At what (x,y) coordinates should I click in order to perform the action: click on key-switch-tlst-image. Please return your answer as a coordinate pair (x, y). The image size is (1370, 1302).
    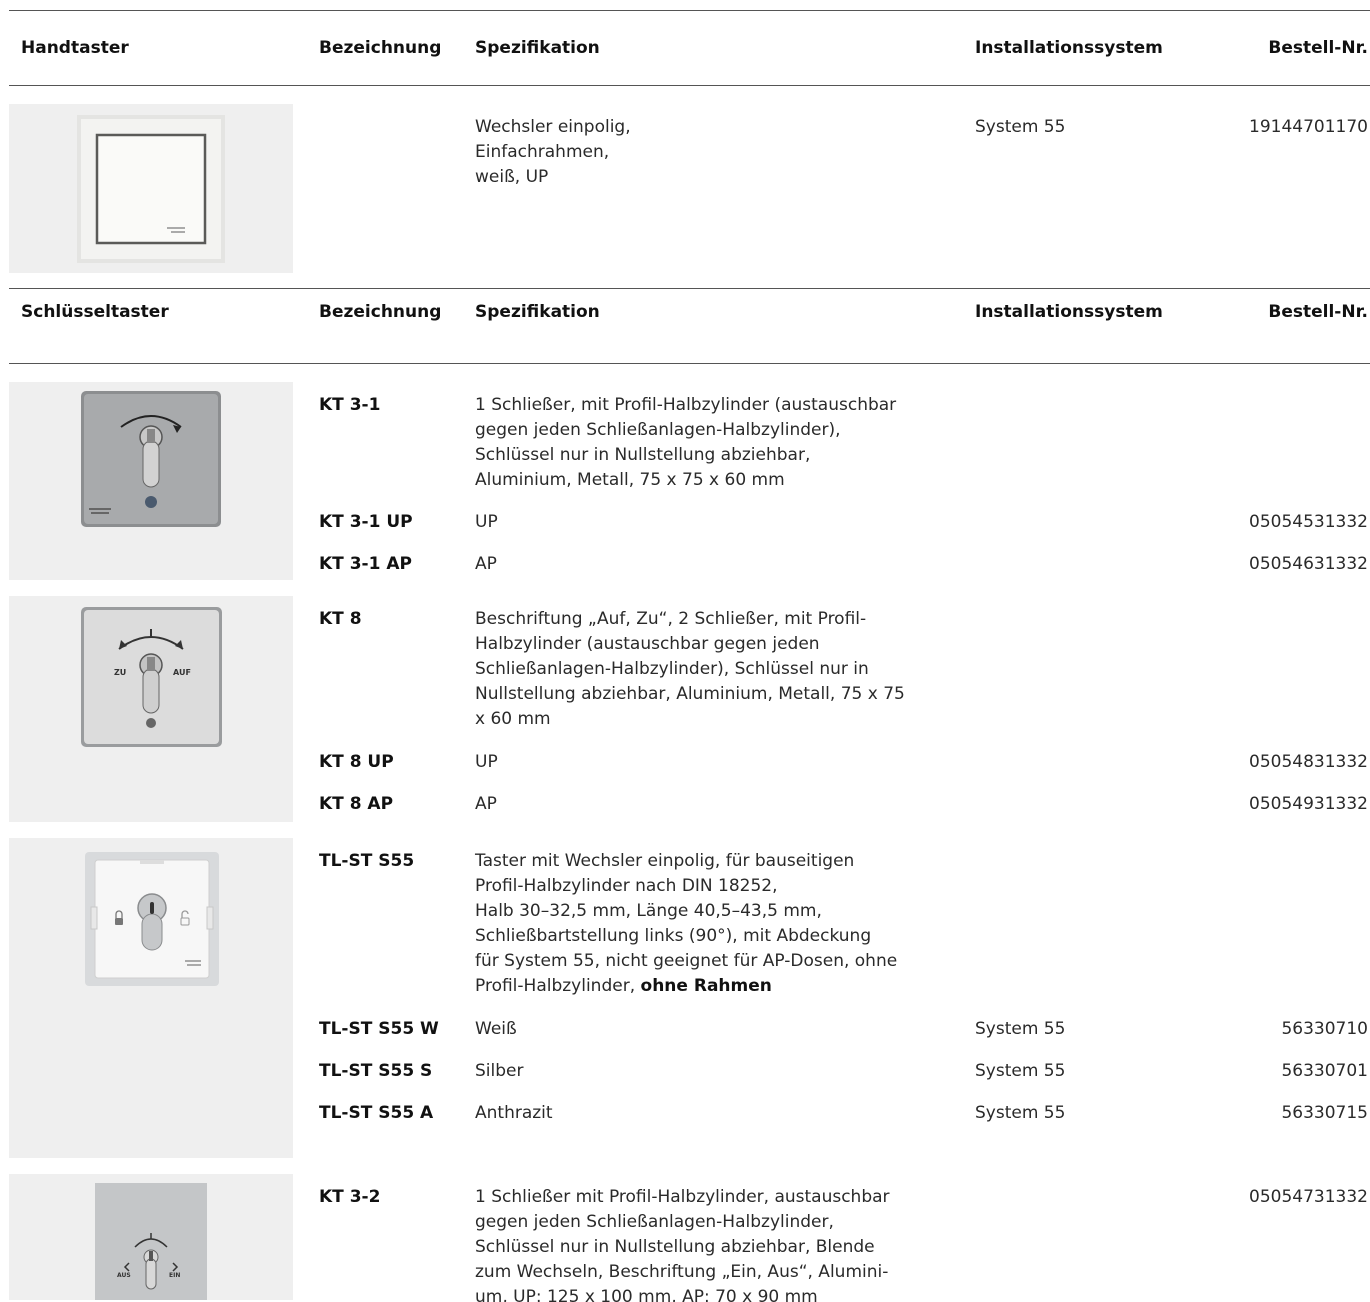
    Looking at the image, I should click on (152, 919).